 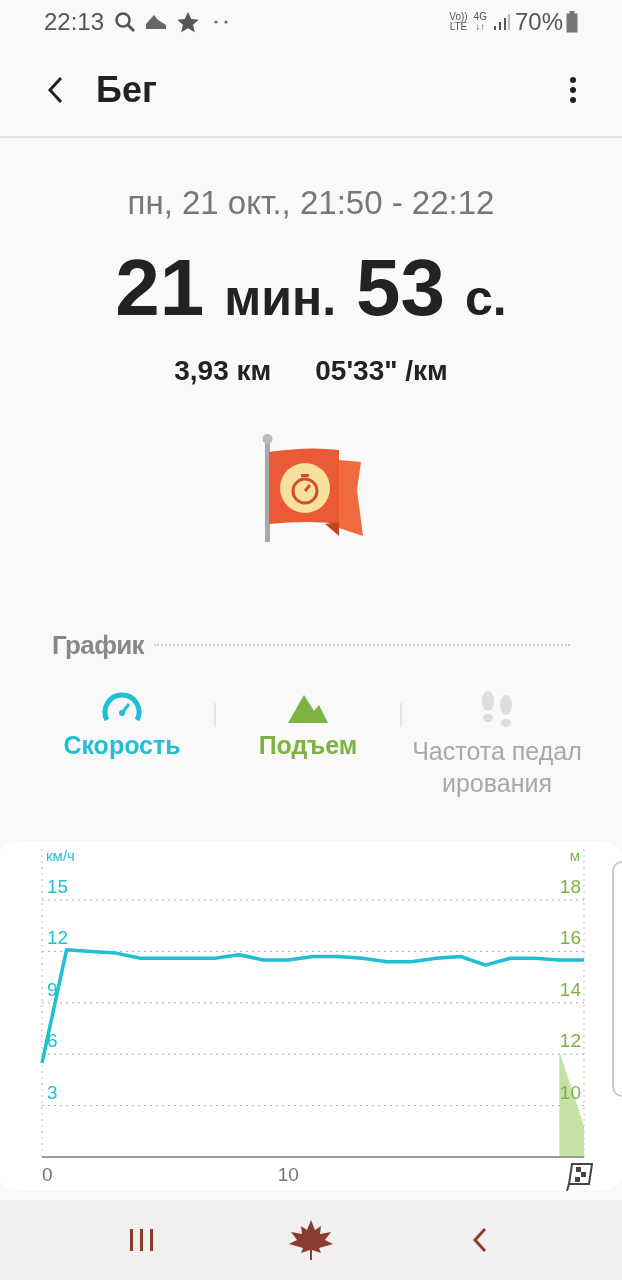 What do you see at coordinates (573, 90) in the screenshot?
I see `more-options-icon` at bounding box center [573, 90].